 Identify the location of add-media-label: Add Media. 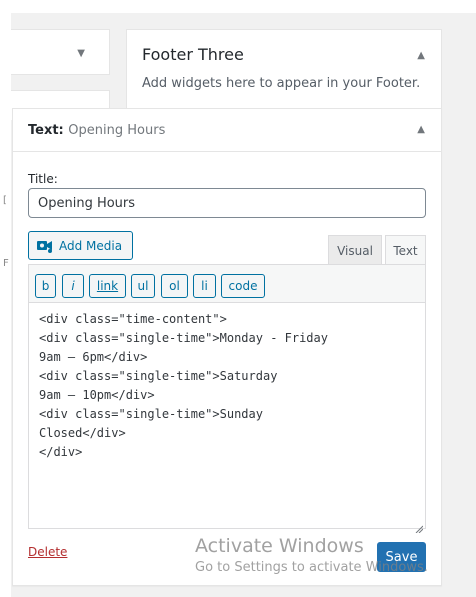
(91, 245).